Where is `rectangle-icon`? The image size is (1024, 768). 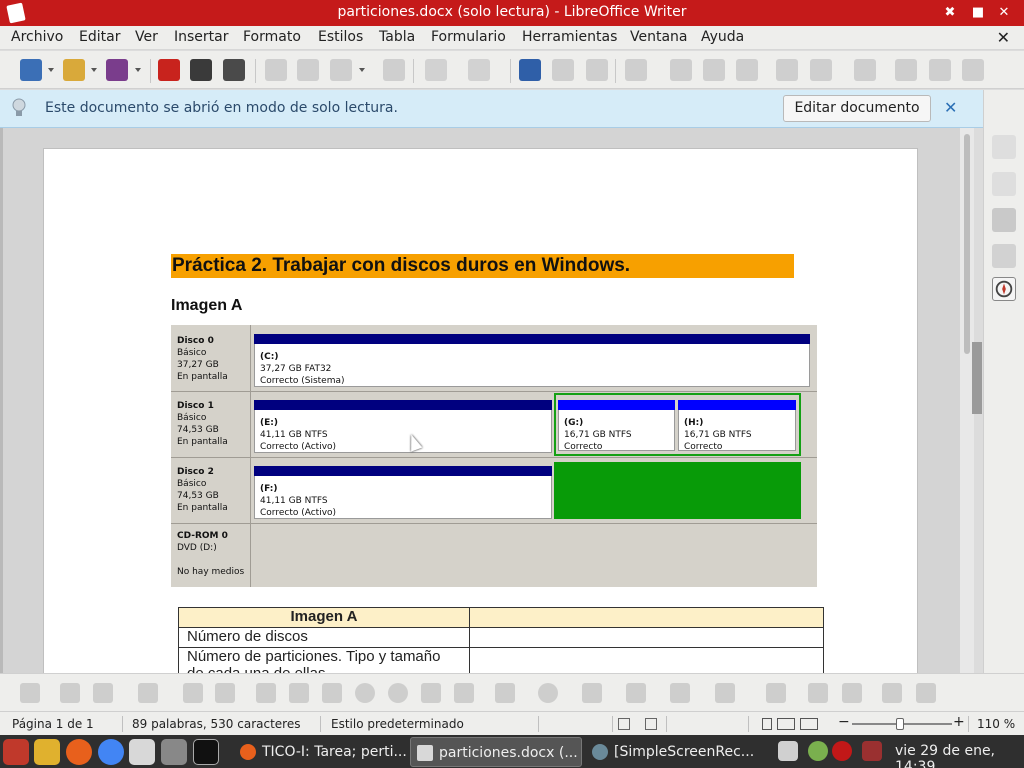 rectangle-icon is located at coordinates (266, 693).